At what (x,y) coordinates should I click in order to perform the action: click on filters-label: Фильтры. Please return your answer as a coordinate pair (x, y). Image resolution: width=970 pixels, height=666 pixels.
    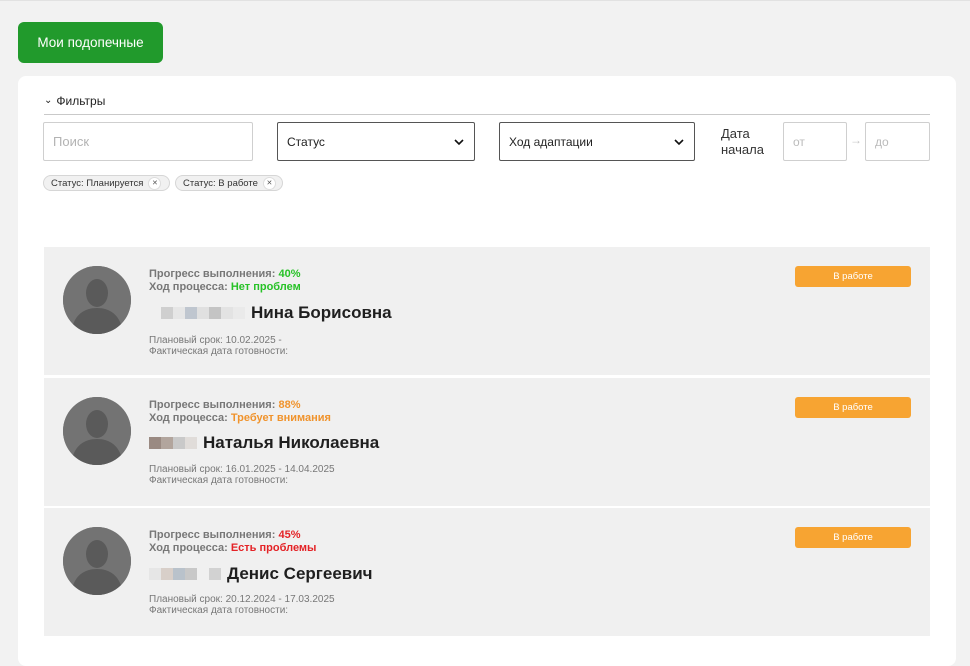
    Looking at the image, I should click on (81, 101).